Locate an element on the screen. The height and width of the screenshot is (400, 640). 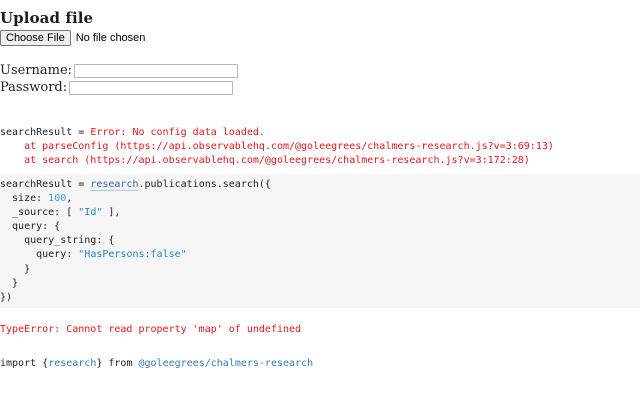
code-token: }) is located at coordinates (6, 297).